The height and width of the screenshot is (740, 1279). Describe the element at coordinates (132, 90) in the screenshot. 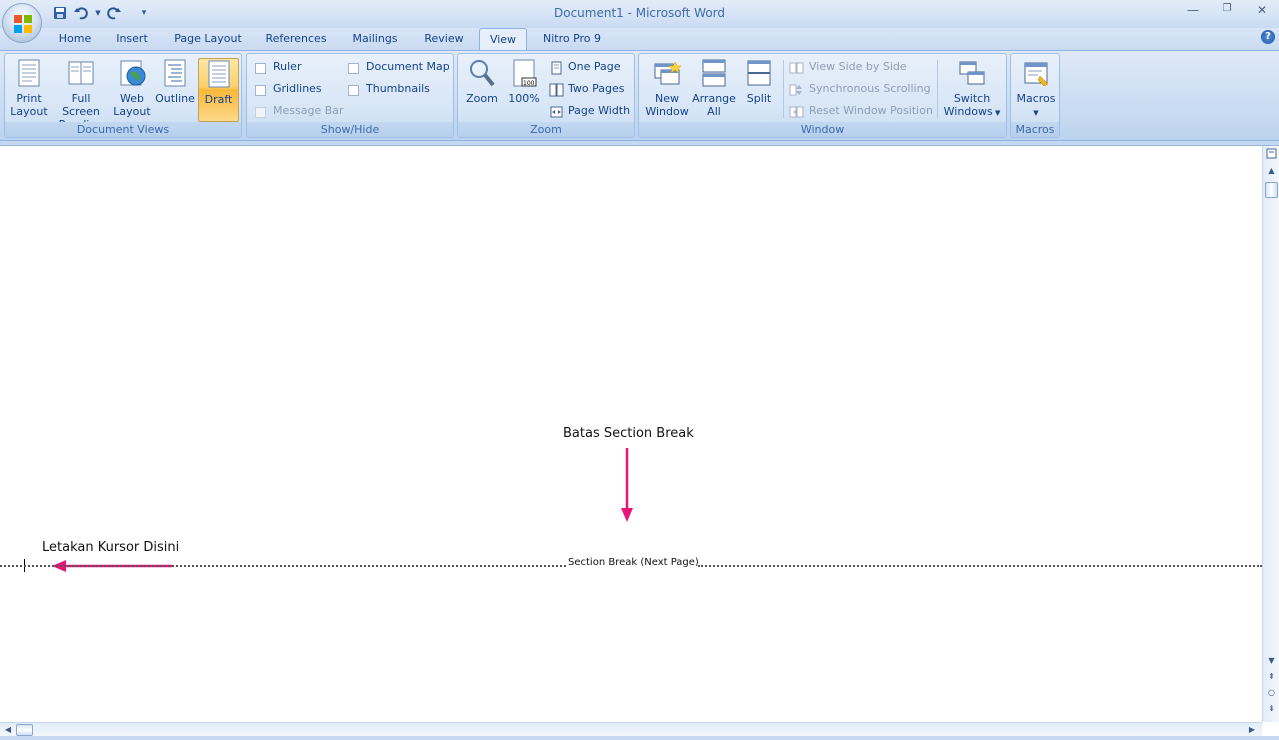

I see `web-layout-button: Web Layout` at that location.